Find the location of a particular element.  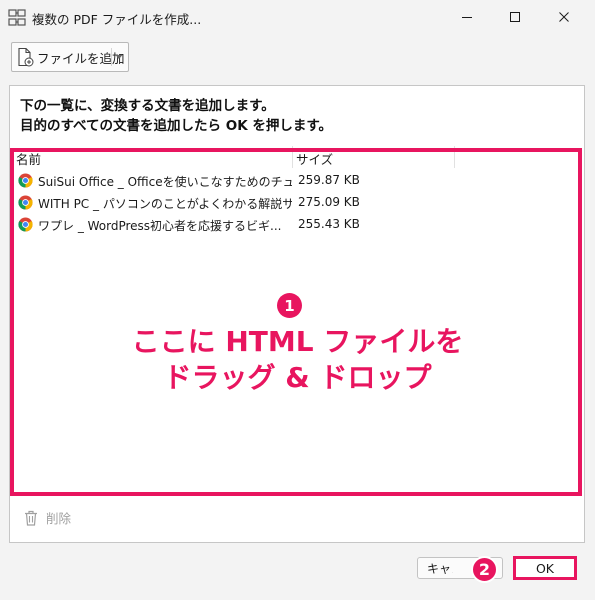

pdf-combine-icon is located at coordinates (17, 17).